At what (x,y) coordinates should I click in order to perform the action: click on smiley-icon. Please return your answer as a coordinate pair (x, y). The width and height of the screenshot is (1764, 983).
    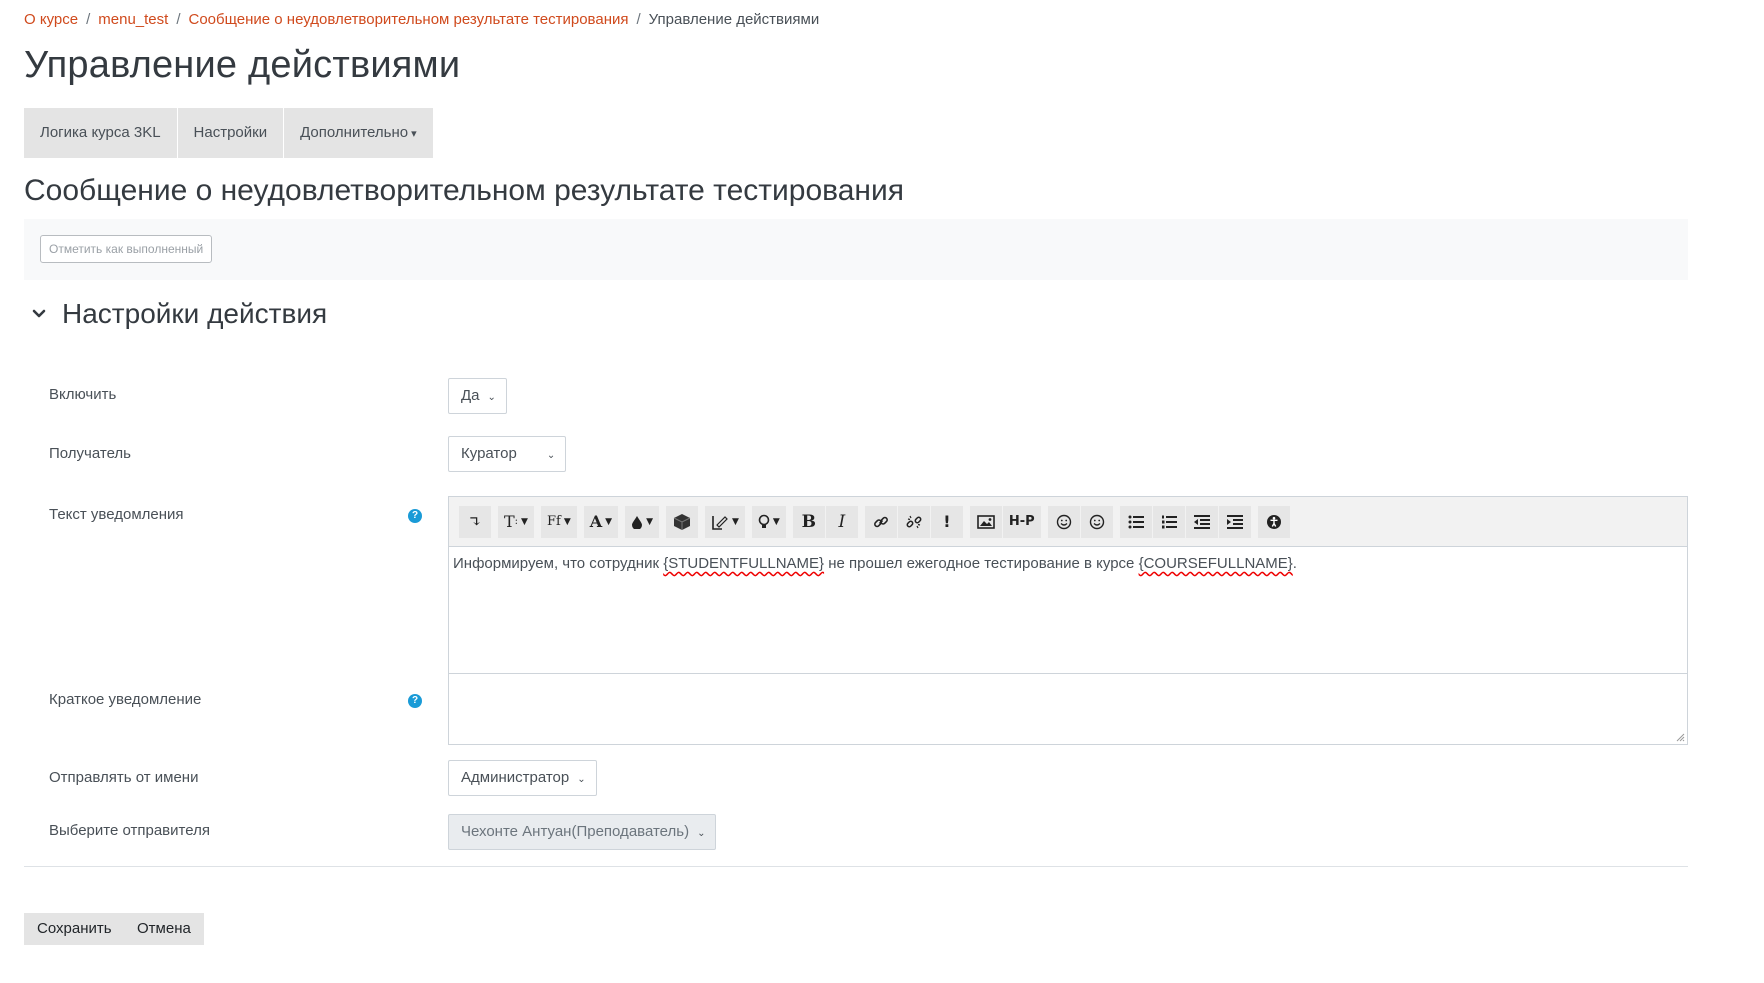
    Looking at the image, I should click on (1063, 521).